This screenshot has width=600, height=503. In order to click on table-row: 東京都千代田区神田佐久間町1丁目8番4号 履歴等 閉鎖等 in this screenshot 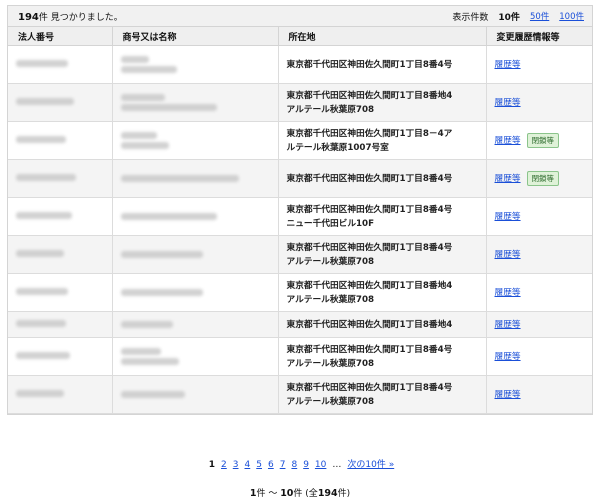, I will do `click(300, 178)`.